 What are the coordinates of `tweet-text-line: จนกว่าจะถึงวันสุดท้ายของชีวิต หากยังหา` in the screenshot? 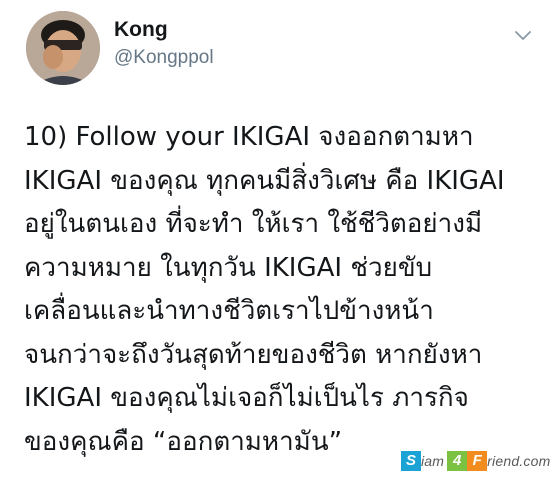 It's located at (253, 354).